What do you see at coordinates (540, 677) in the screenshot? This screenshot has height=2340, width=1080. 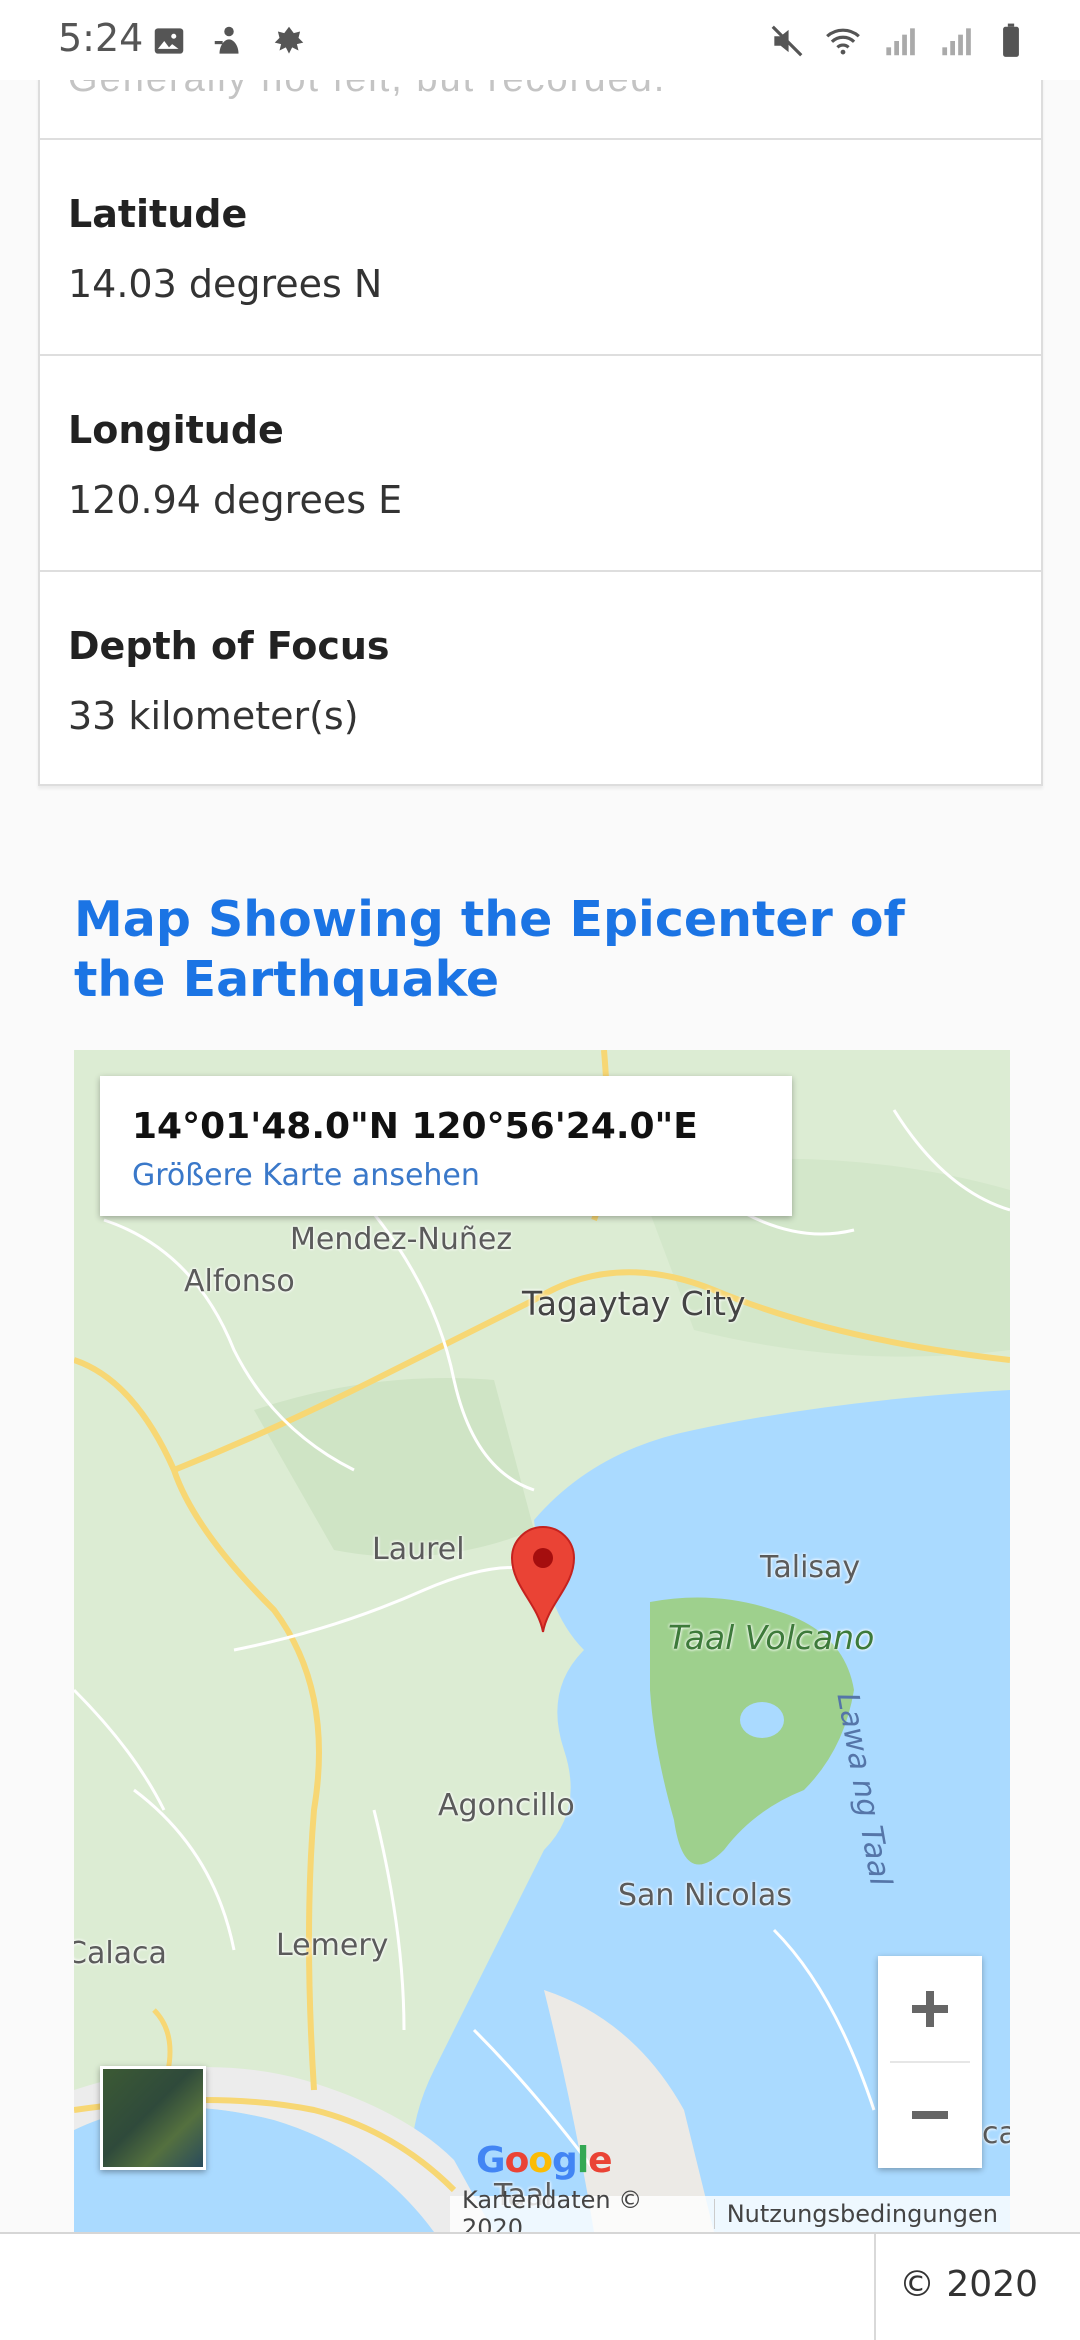 I see `detail-row-depth: Depth of Focus 33 kilometer(s)` at bounding box center [540, 677].